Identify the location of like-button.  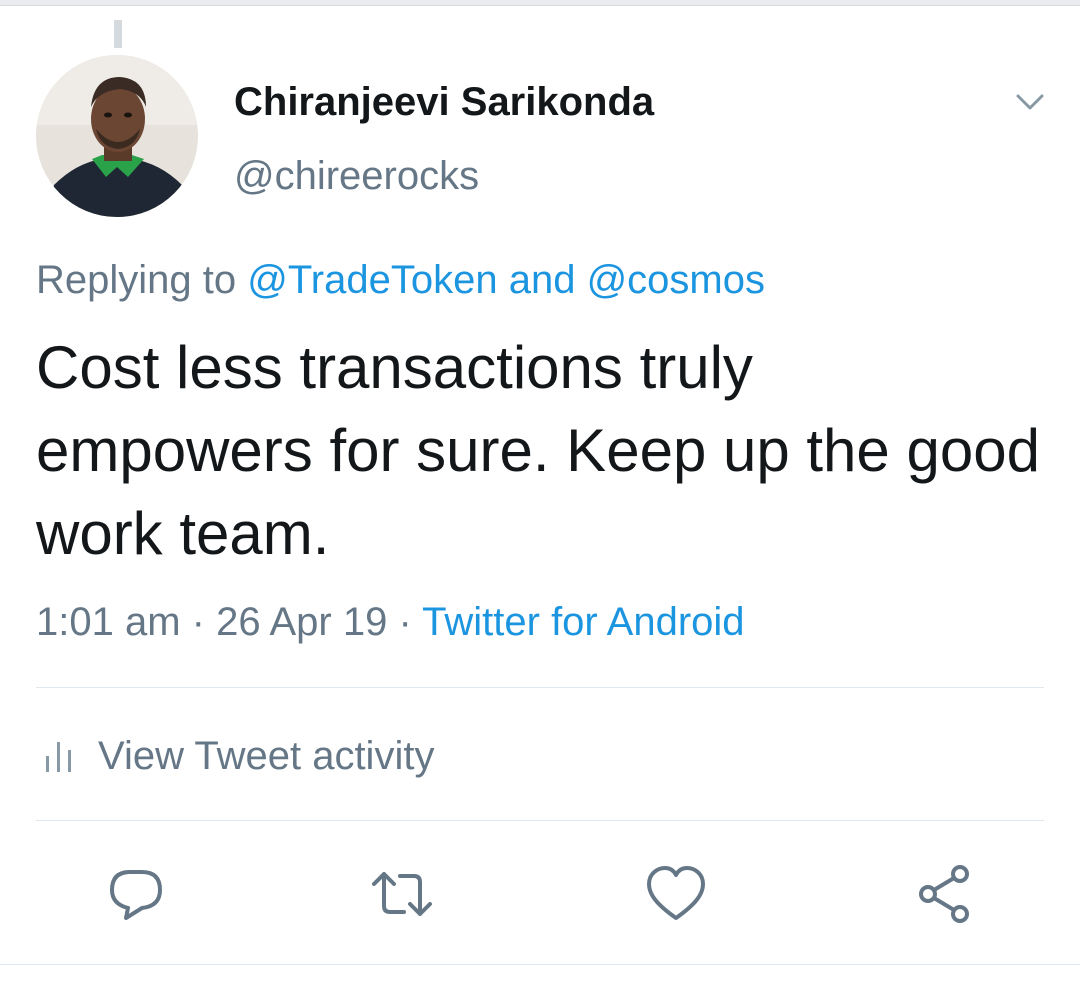
(676, 894).